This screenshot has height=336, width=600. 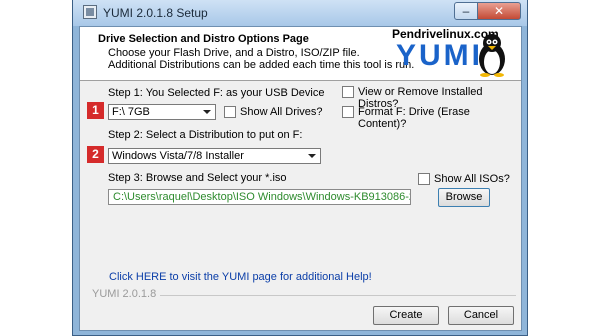 I want to click on view-remove-checkbox, so click(x=348, y=92).